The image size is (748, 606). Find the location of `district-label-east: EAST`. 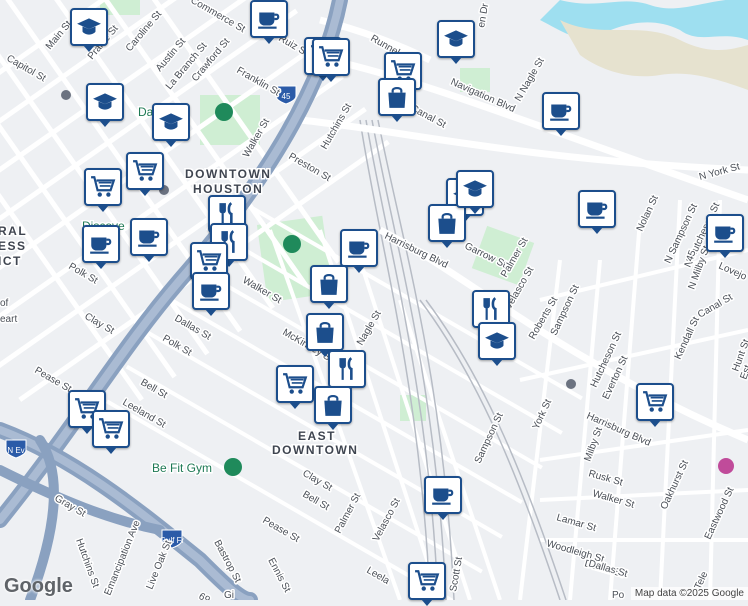

district-label-east: EAST is located at coordinates (317, 436).